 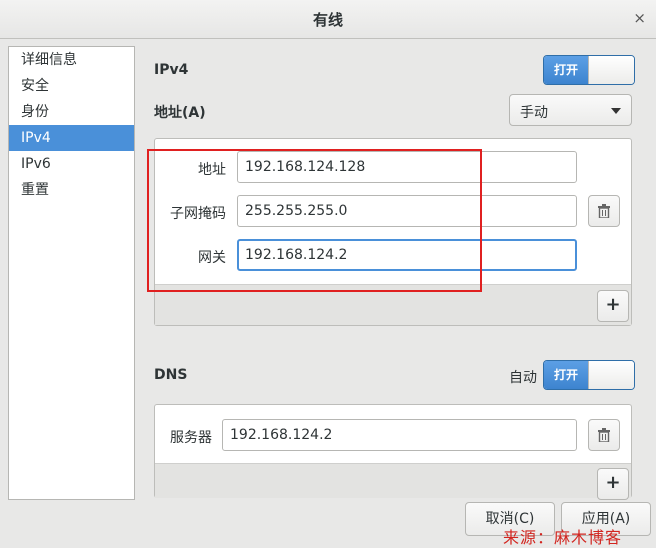 What do you see at coordinates (71, 164) in the screenshot?
I see `sidebar-item-ipv6: IPv6` at bounding box center [71, 164].